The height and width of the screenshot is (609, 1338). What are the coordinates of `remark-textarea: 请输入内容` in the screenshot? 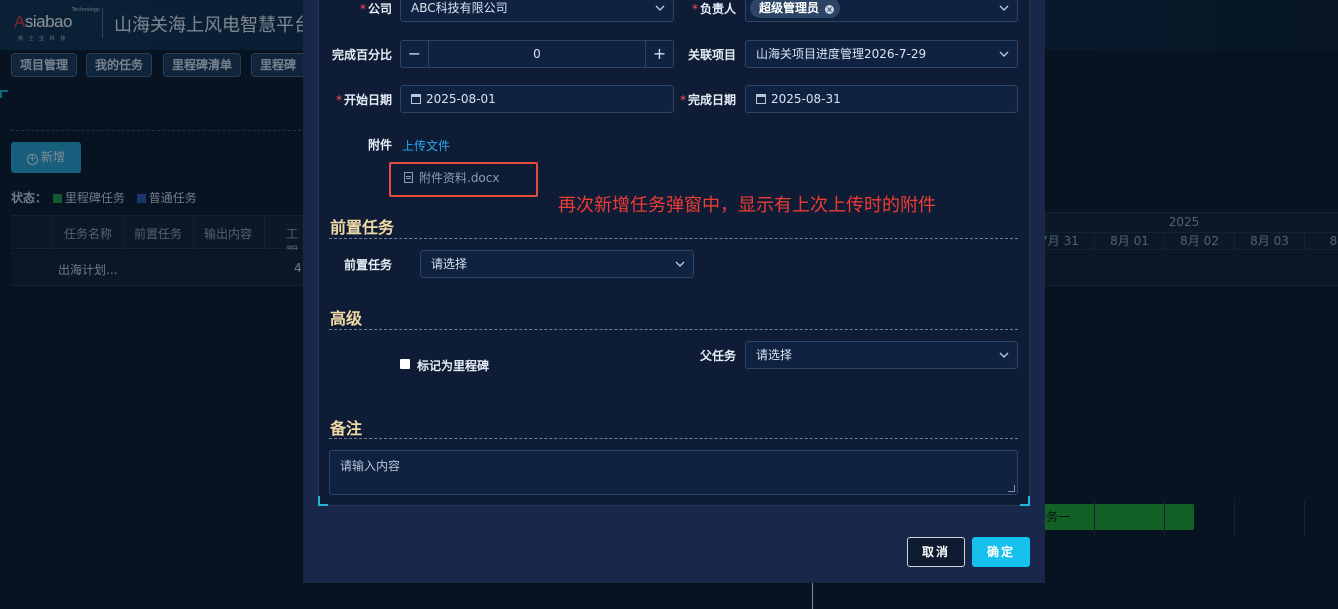 It's located at (673, 472).